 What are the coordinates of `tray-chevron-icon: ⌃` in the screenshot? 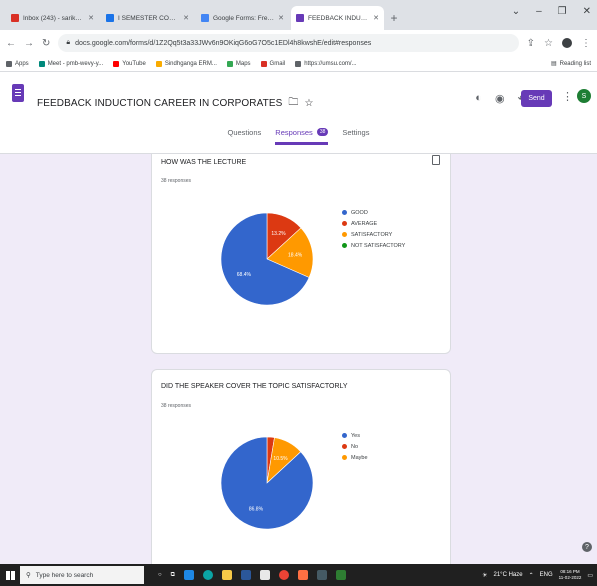 It's located at (531, 575).